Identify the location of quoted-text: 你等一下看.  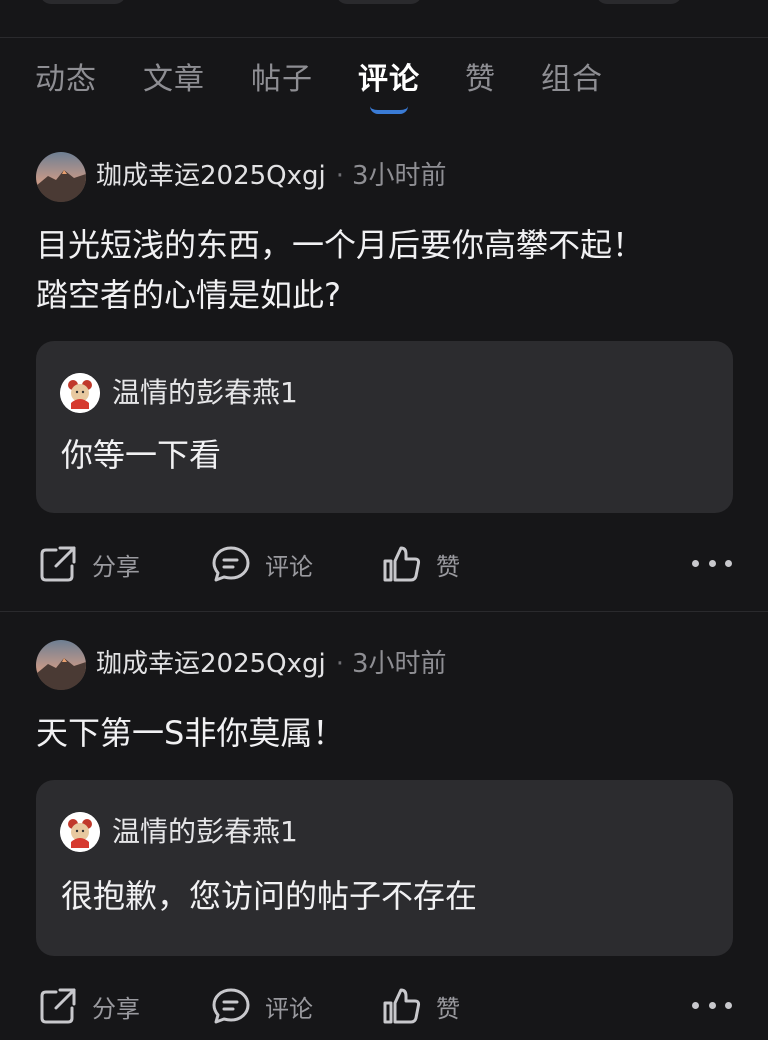
(141, 455).